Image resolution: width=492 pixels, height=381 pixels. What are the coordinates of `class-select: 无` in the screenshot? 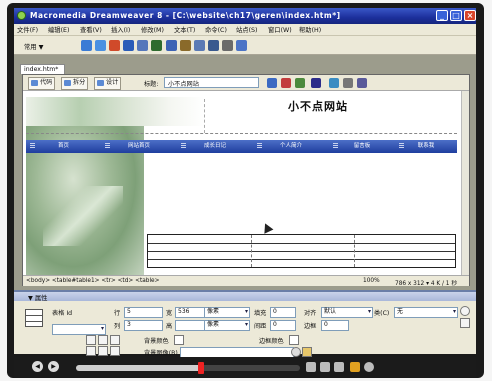 It's located at (426, 312).